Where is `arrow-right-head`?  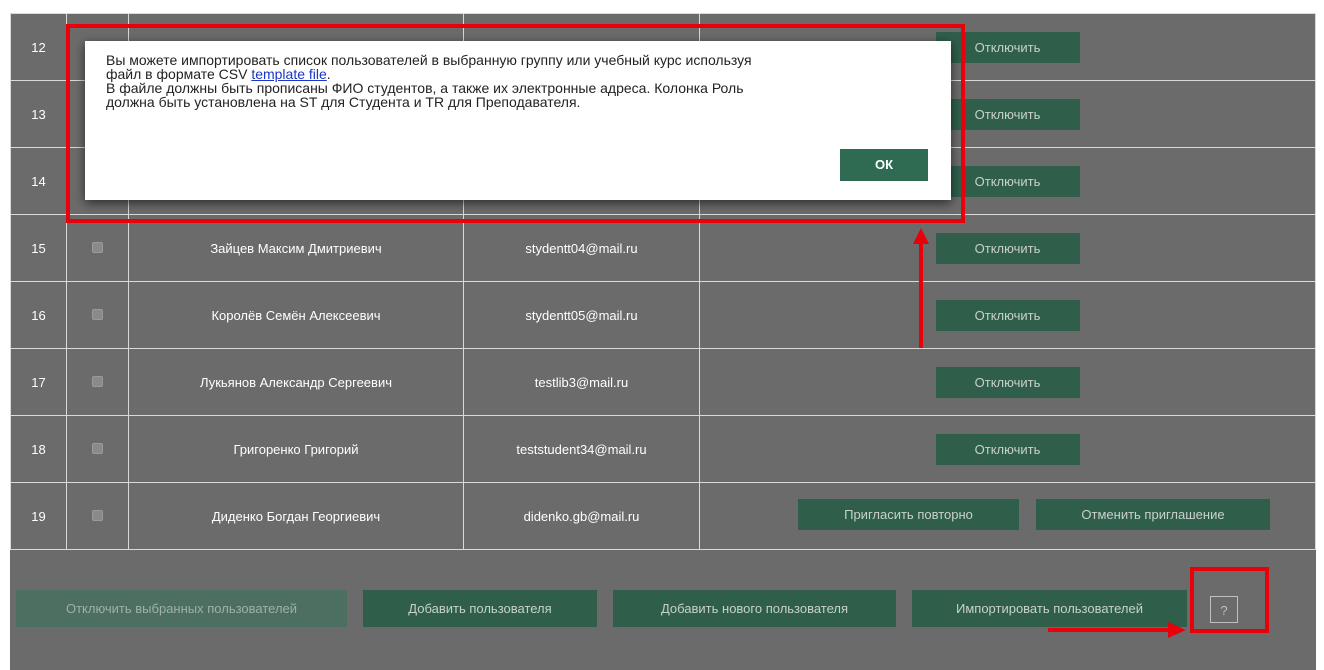
arrow-right-head is located at coordinates (1177, 630).